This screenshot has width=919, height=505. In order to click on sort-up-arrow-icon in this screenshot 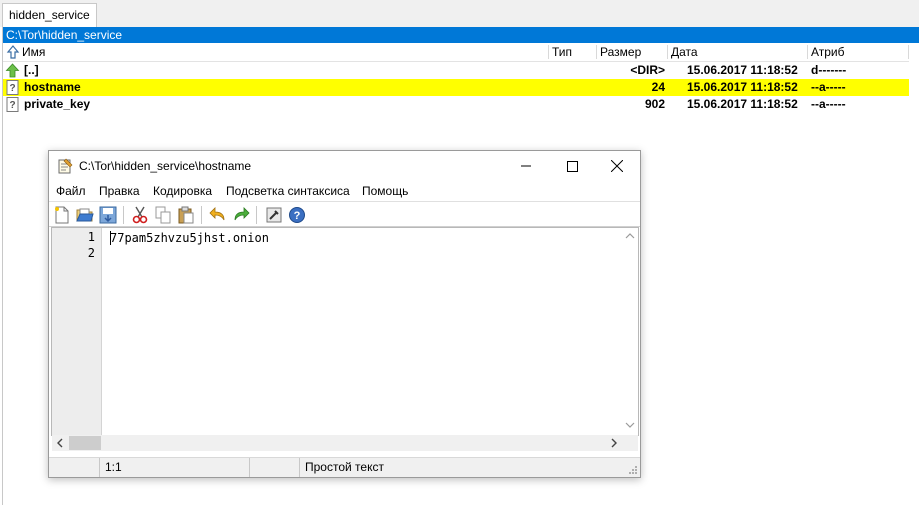, I will do `click(13, 52)`.